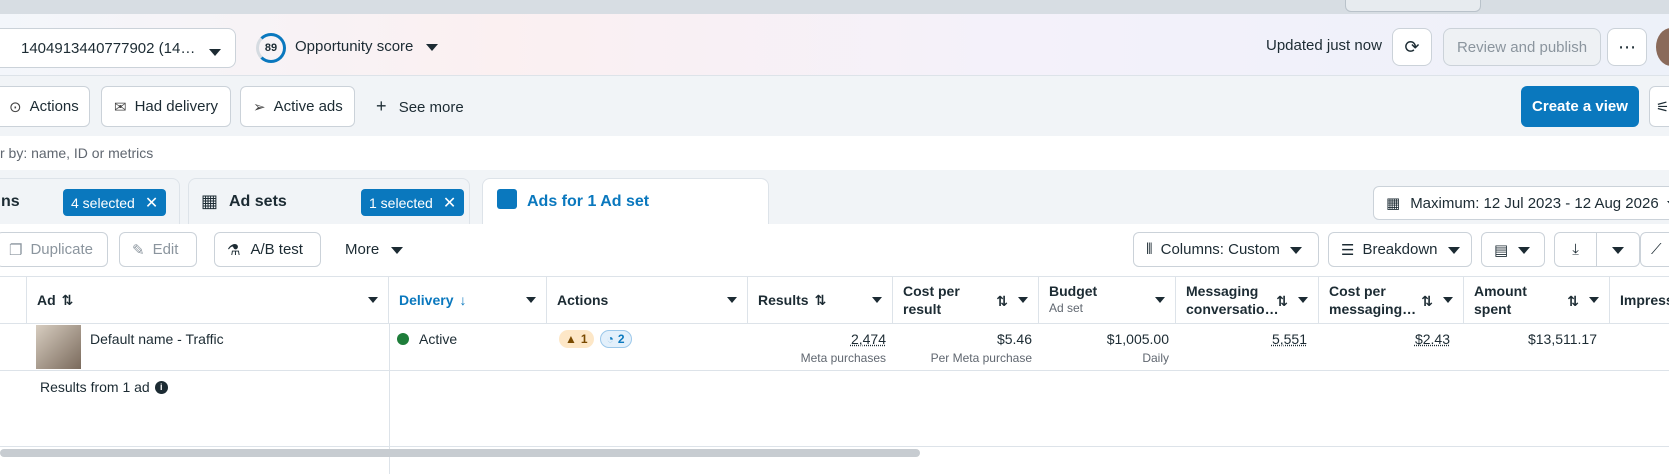 The image size is (1669, 474). Describe the element at coordinates (1522, 47) in the screenshot. I see `review-publish-button: Review and publish` at that location.